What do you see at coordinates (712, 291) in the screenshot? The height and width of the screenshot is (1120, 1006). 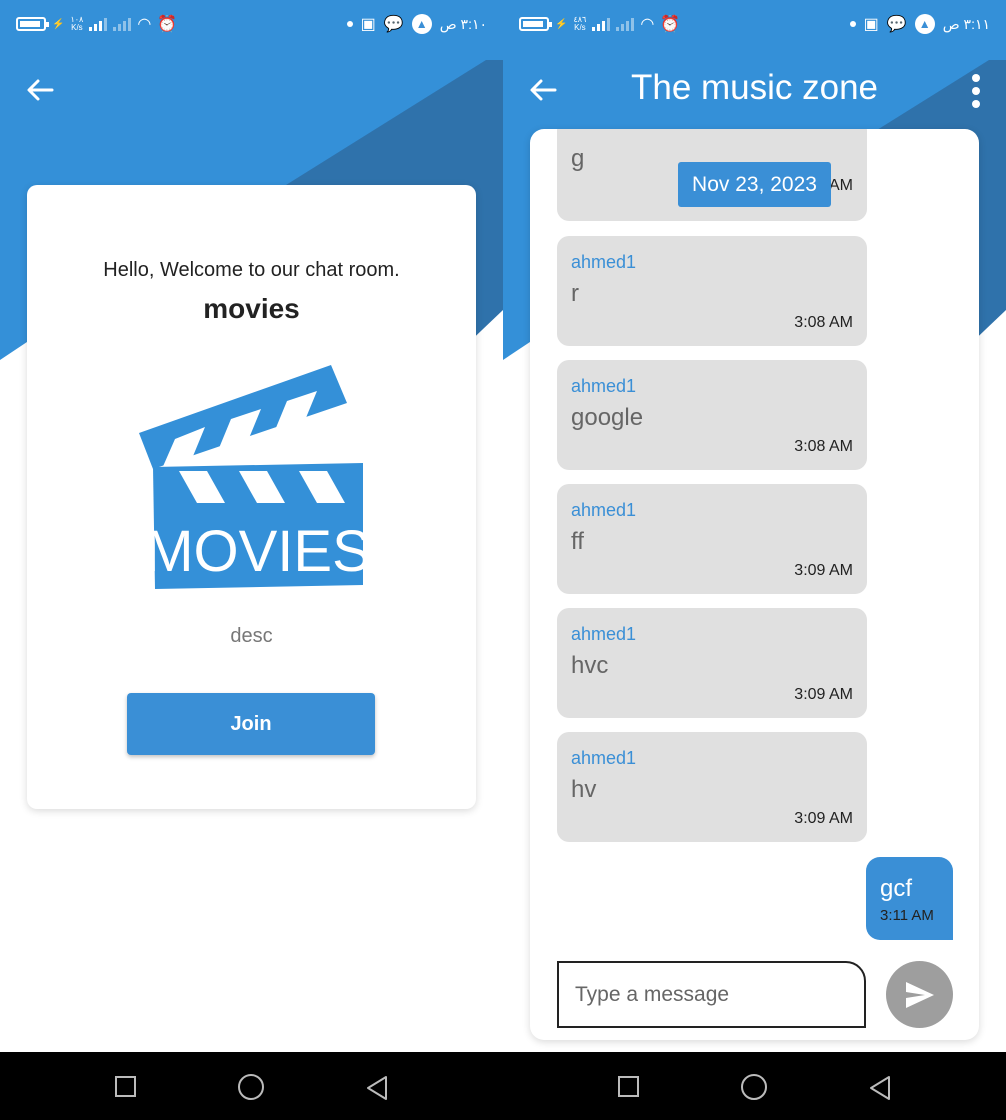 I see `message-bubble: ahmed1 r 3:08 AM` at bounding box center [712, 291].